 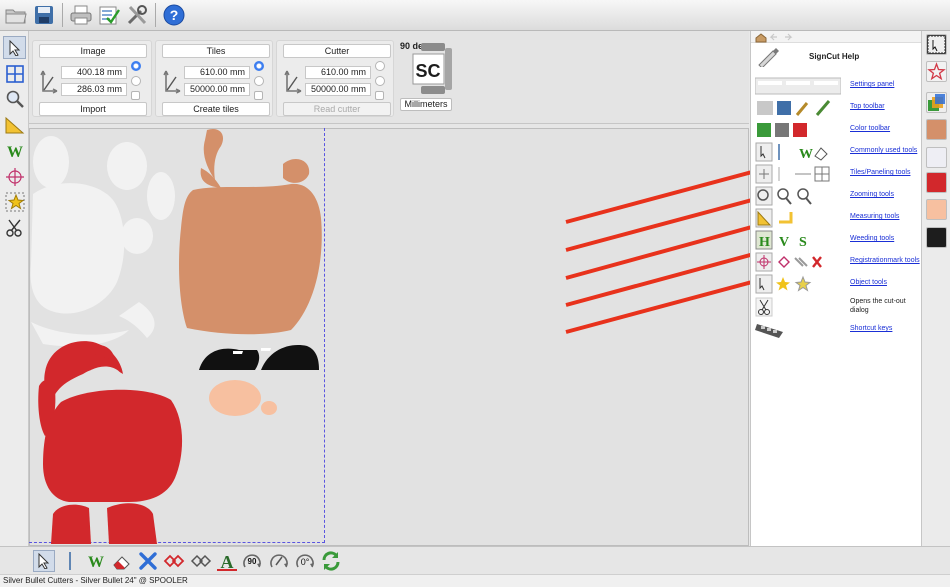 I want to click on cut-out-tool, so click(x=14, y=227).